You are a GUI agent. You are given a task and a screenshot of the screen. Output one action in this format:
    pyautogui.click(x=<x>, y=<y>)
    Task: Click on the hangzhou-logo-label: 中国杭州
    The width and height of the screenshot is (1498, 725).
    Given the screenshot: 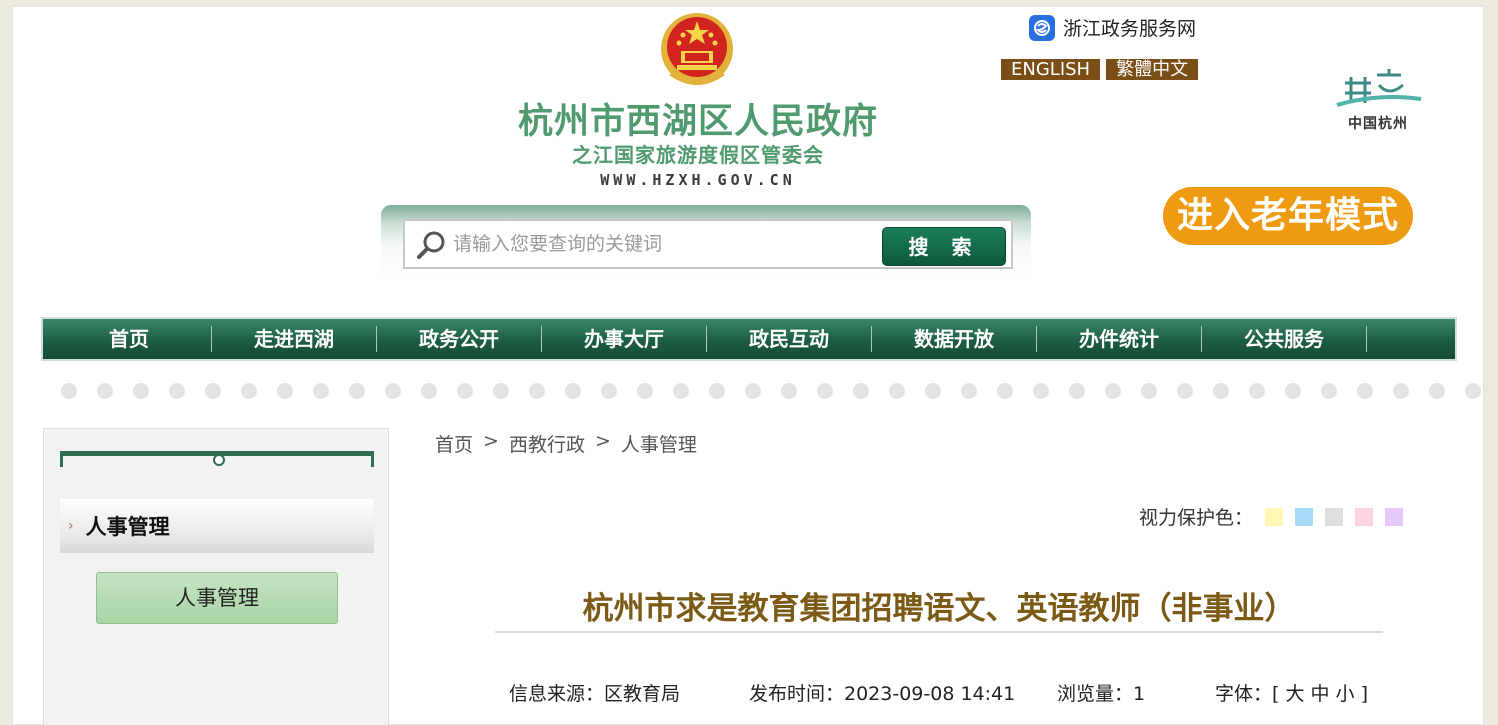 What is the action you would take?
    pyautogui.click(x=1378, y=124)
    